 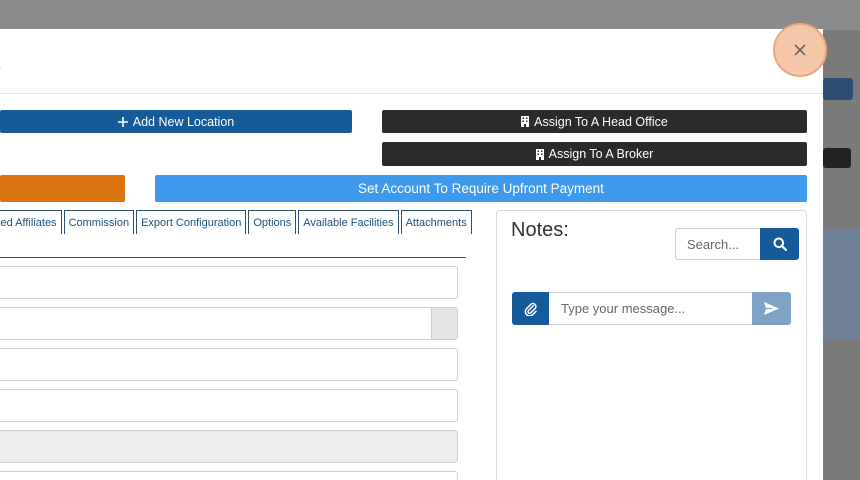 What do you see at coordinates (540, 230) in the screenshot?
I see `notes-title: Notes:` at bounding box center [540, 230].